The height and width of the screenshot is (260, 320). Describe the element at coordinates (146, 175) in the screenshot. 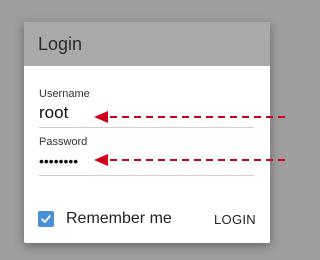

I see `password-underline` at that location.